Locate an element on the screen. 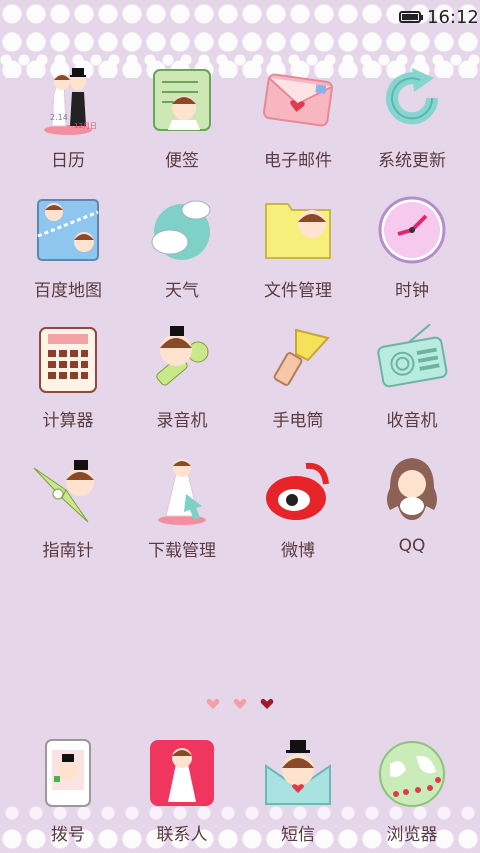 Image resolution: width=480 pixels, height=853 pixels. dock-label-browser: 浏览器 is located at coordinates (412, 835).